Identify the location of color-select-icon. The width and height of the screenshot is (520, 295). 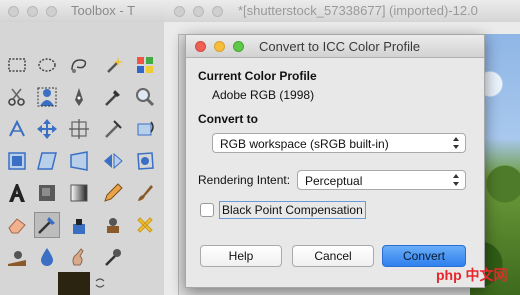
(145, 65).